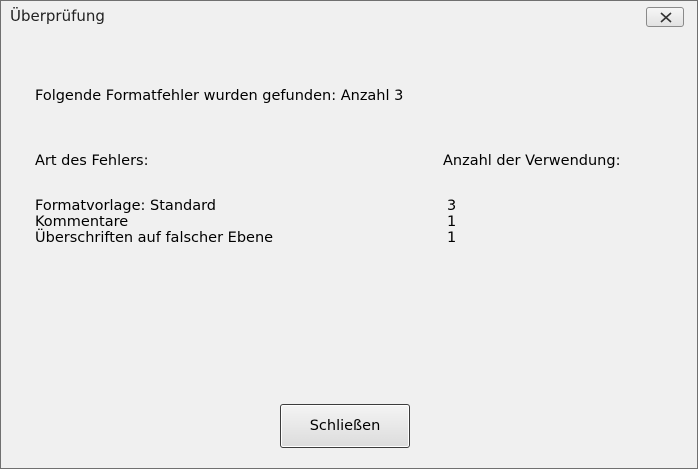  Describe the element at coordinates (532, 161) in the screenshot. I see `column-header-count: Anzahl der Verwendung:` at that location.